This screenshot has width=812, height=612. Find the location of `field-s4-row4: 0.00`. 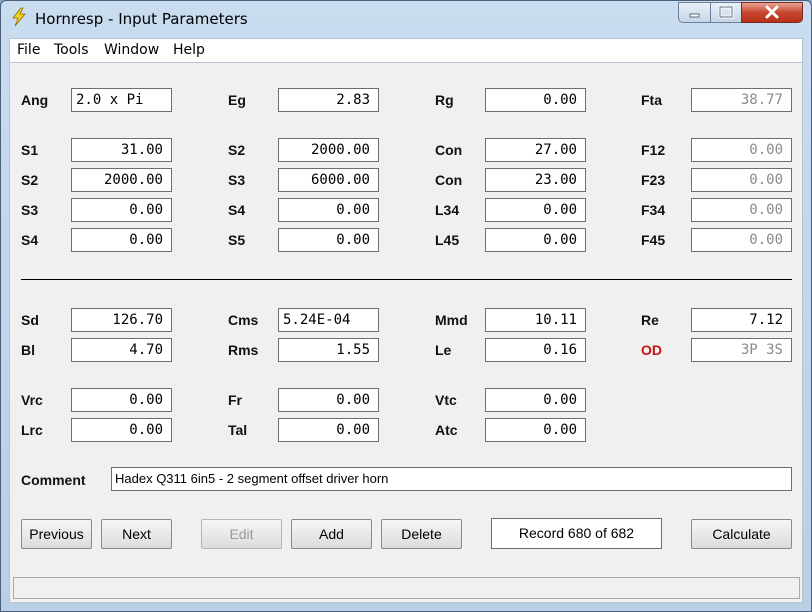

field-s4-row4: 0.00 is located at coordinates (121, 240).